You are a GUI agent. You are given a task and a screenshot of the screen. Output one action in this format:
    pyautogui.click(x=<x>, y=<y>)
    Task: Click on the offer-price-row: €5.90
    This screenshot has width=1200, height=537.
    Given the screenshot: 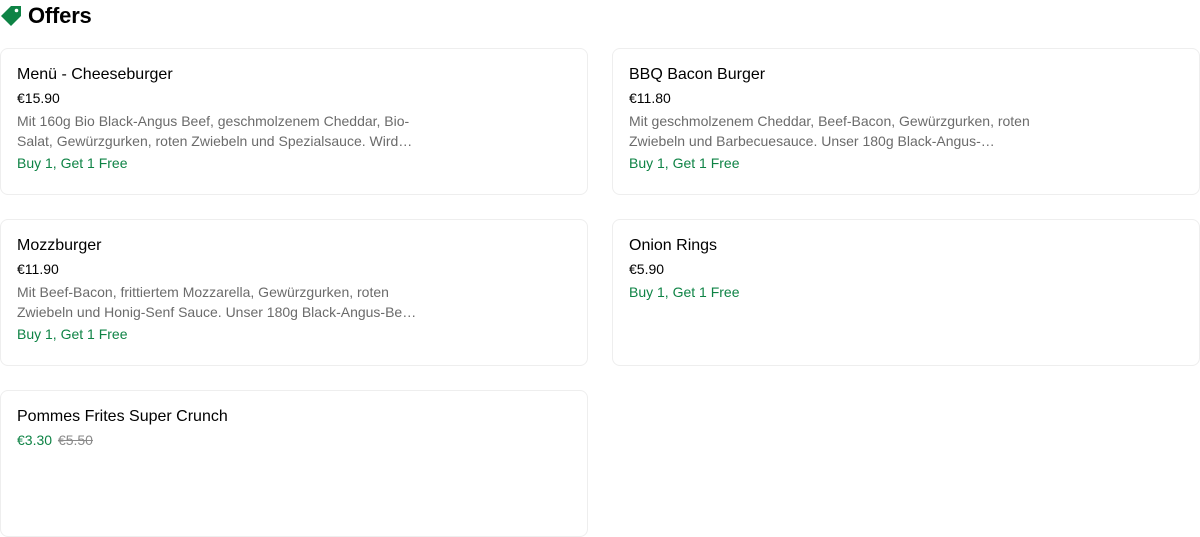 What is the action you would take?
    pyautogui.click(x=906, y=269)
    